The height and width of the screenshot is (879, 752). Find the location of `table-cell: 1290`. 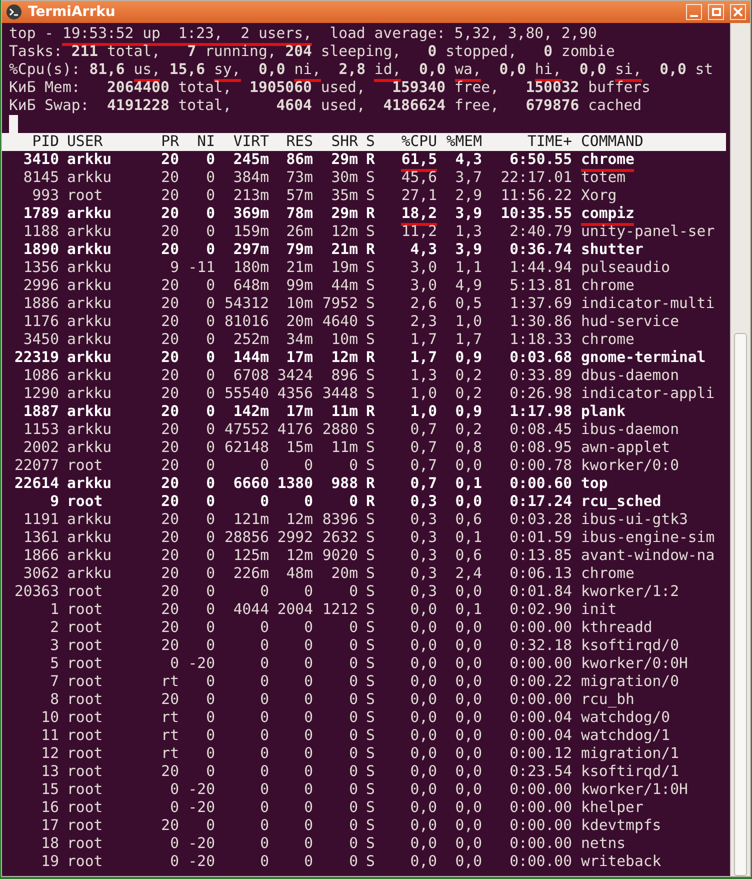

table-cell: 1290 is located at coordinates (41, 393).